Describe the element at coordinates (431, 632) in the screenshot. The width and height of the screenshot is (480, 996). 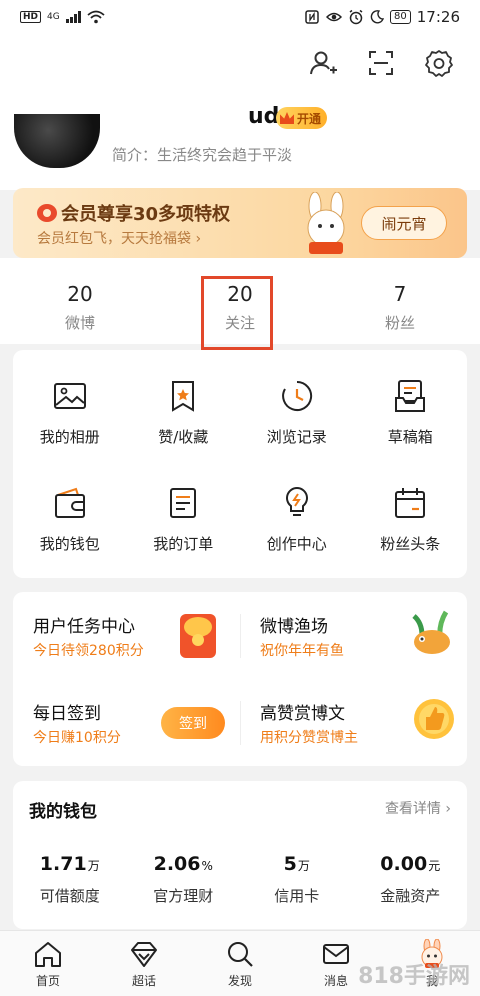
I see `fish-icon` at that location.